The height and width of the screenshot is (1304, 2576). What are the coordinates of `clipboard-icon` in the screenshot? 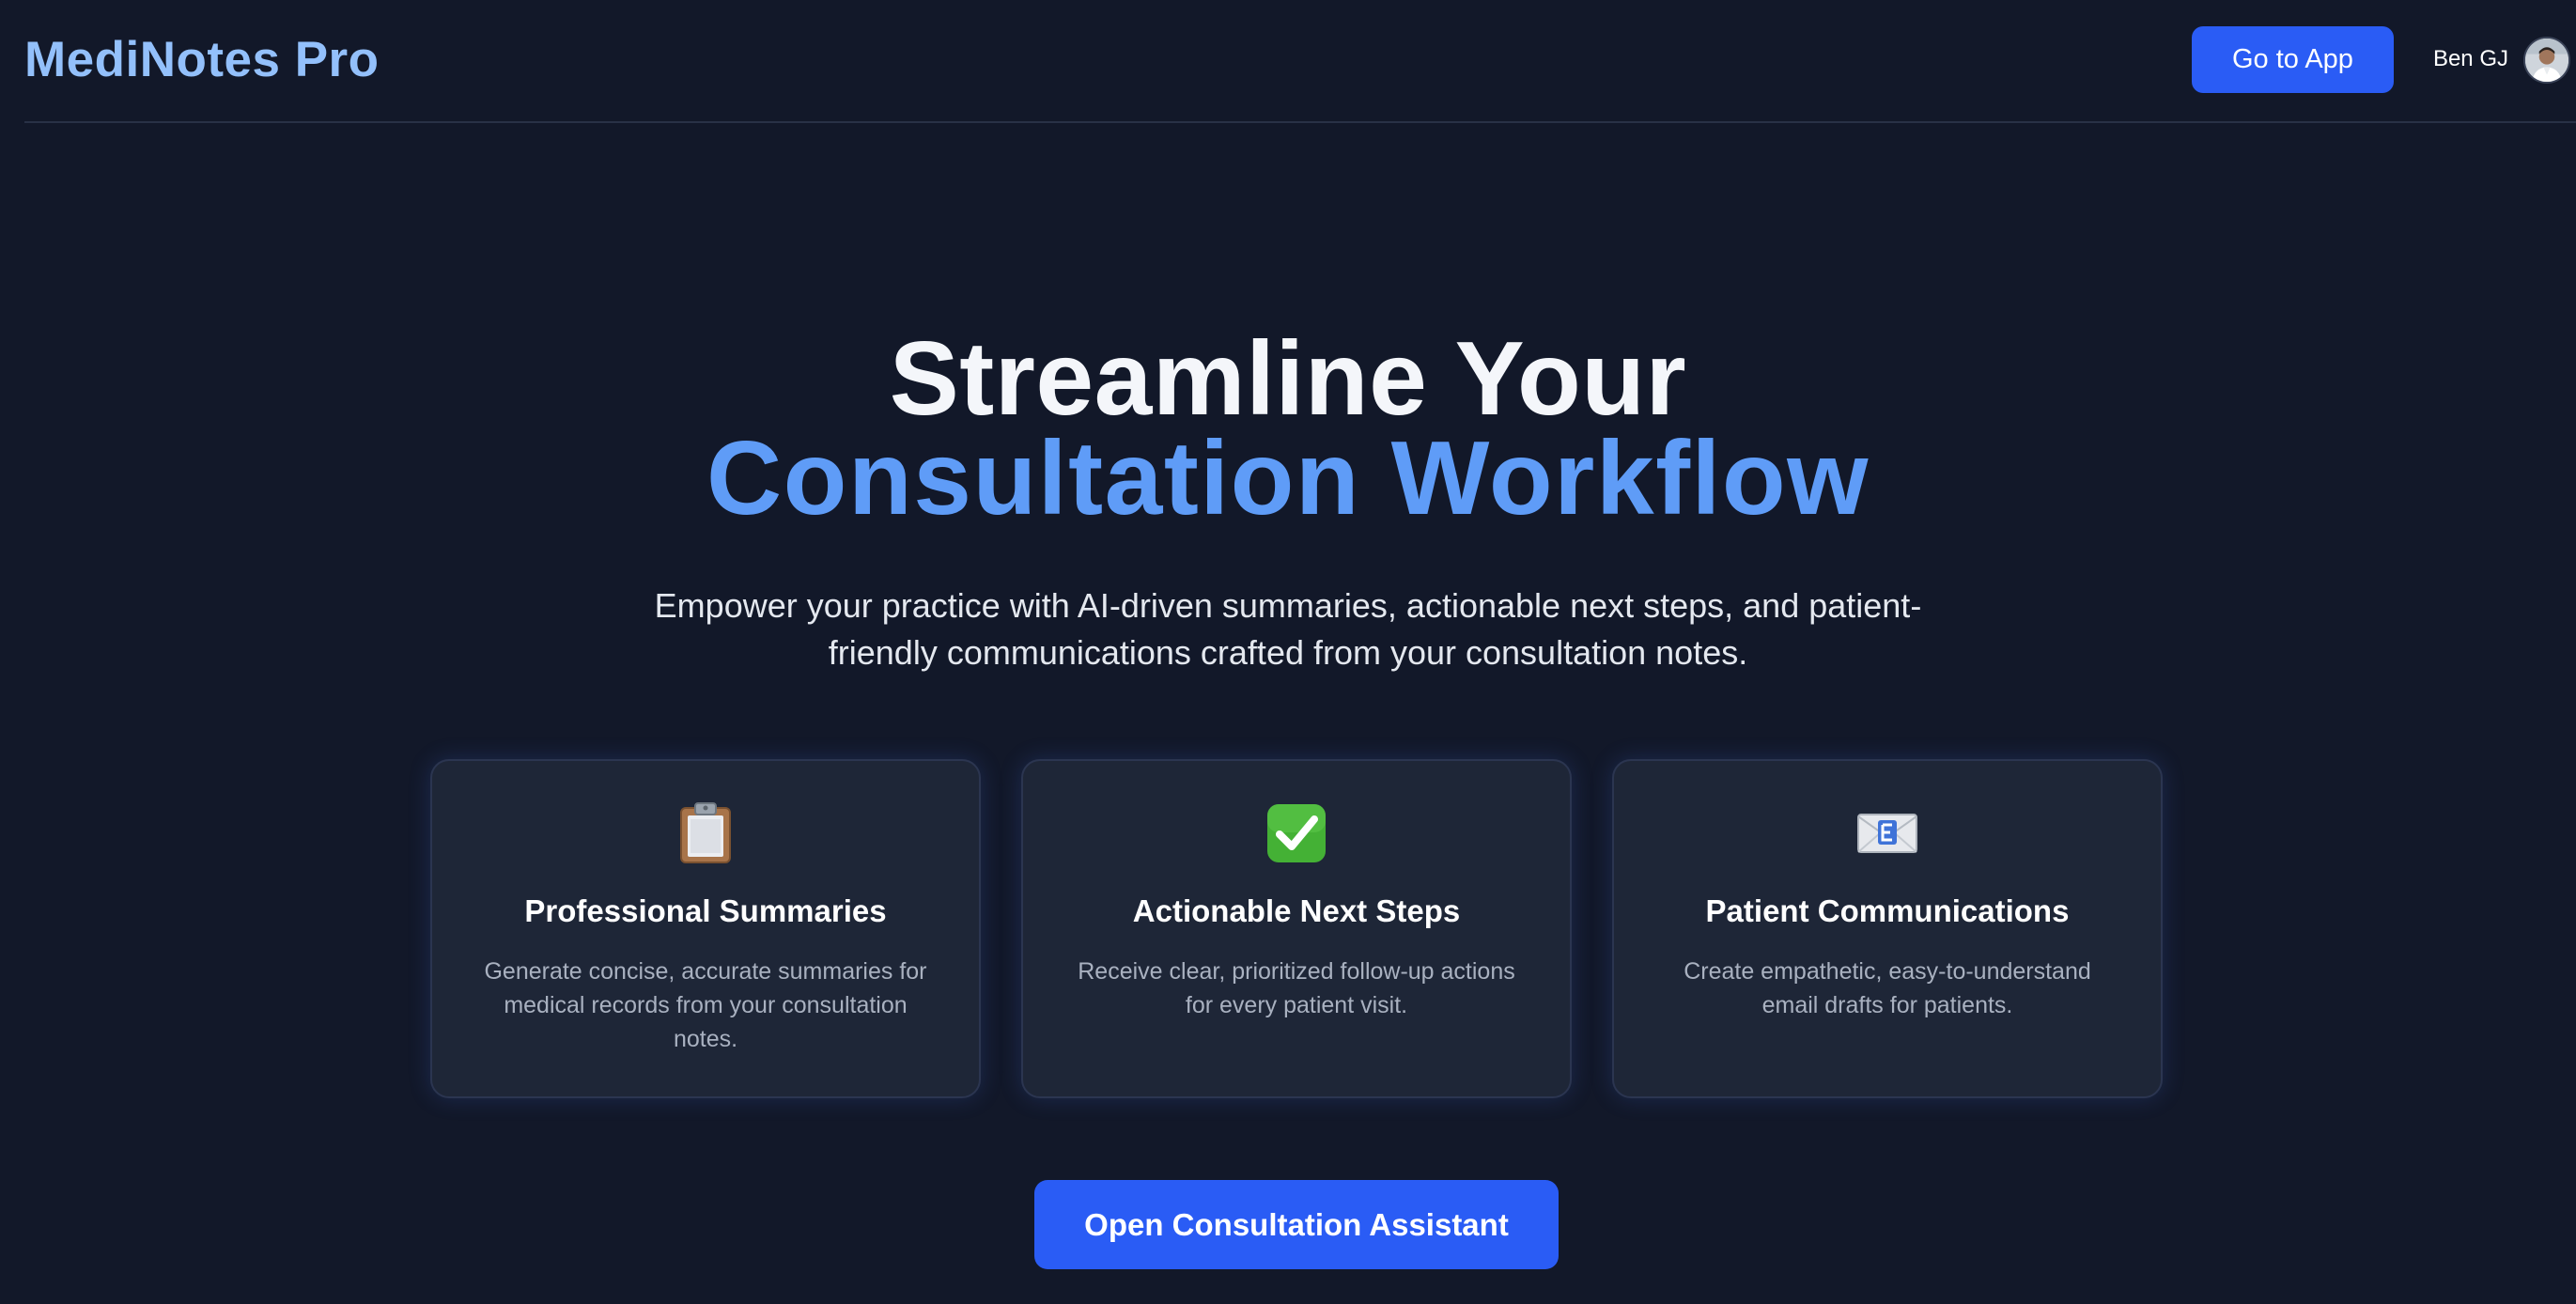 It's located at (706, 833).